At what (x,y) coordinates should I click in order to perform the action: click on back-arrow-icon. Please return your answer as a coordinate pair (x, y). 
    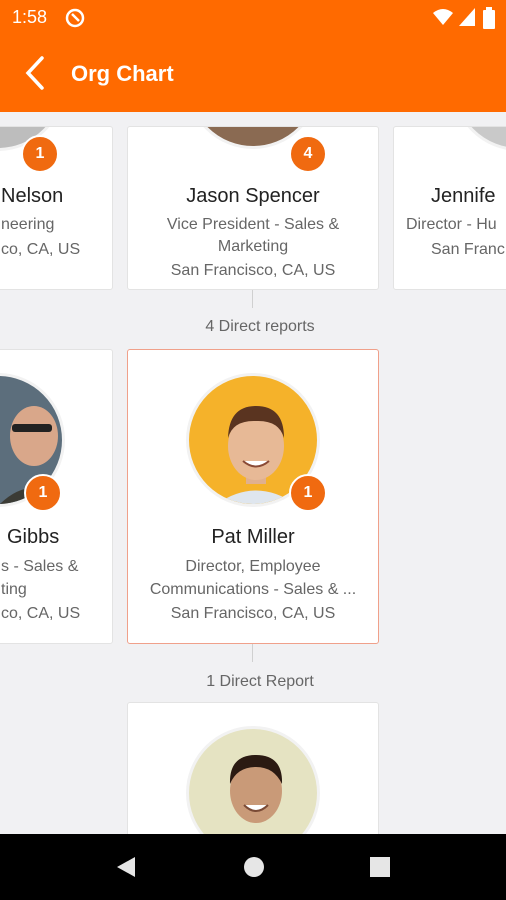
    Looking at the image, I should click on (36, 73).